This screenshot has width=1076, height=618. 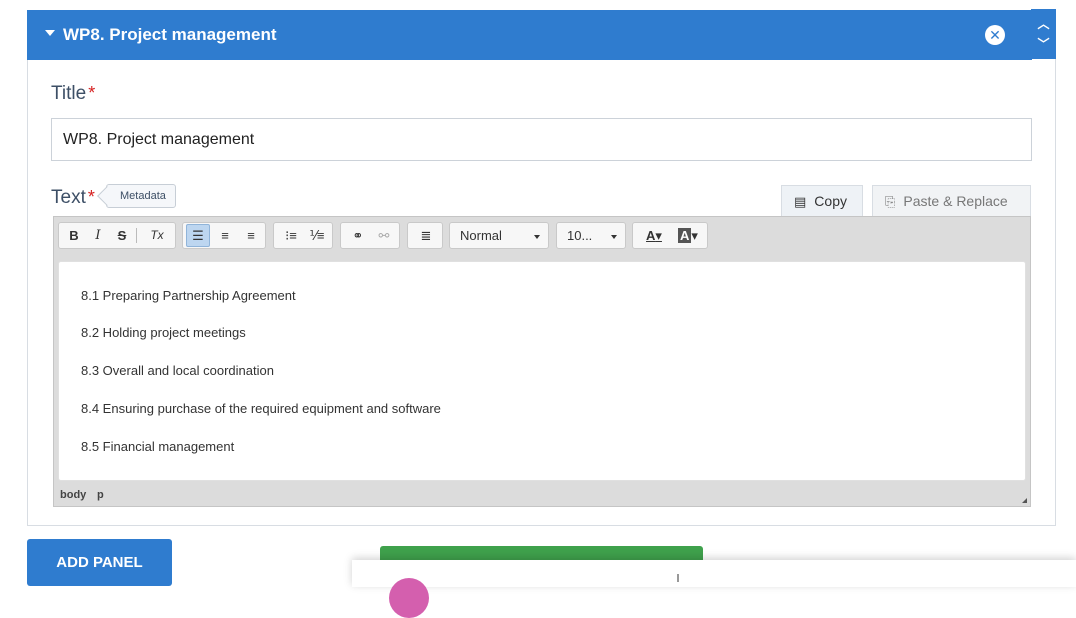 I want to click on italic-button: I, so click(x=98, y=235).